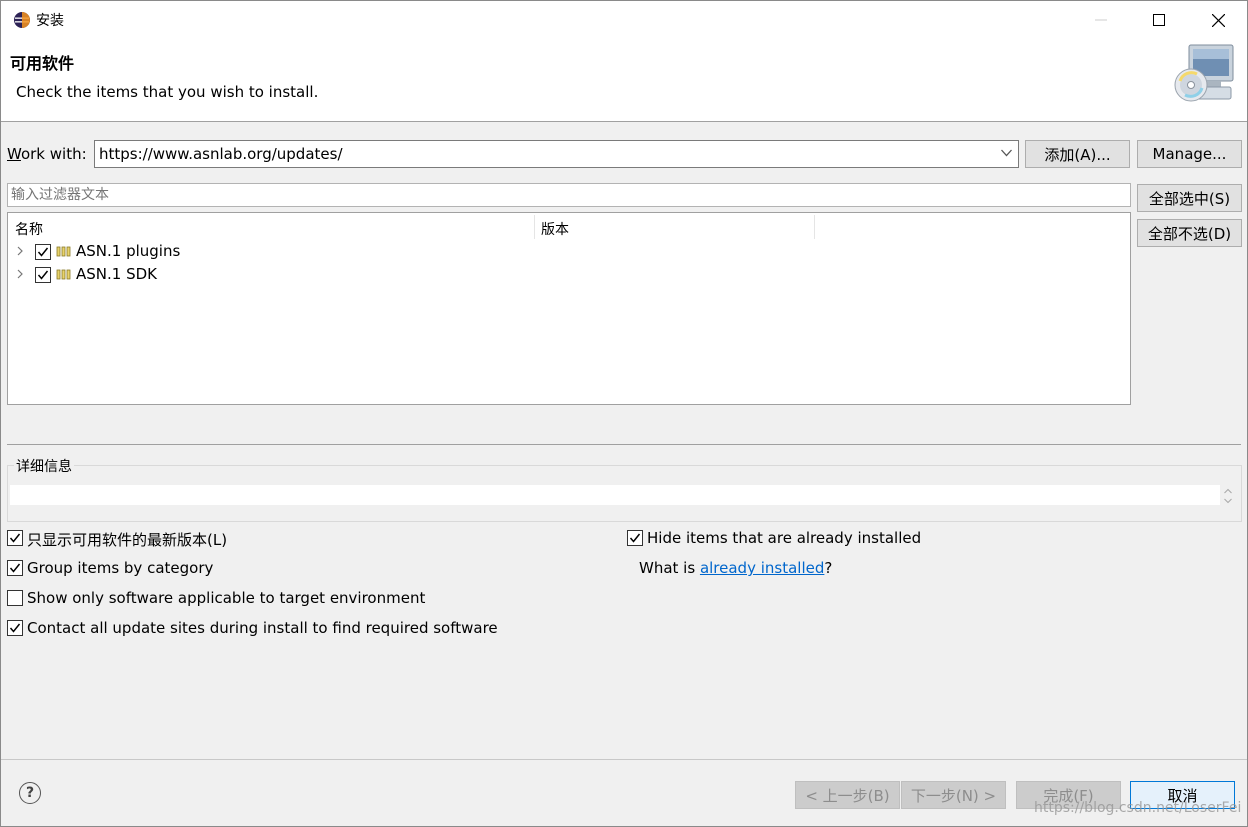 Image resolution: width=1248 pixels, height=827 pixels. I want to click on group-by-category-option: Group items by category, so click(207, 569).